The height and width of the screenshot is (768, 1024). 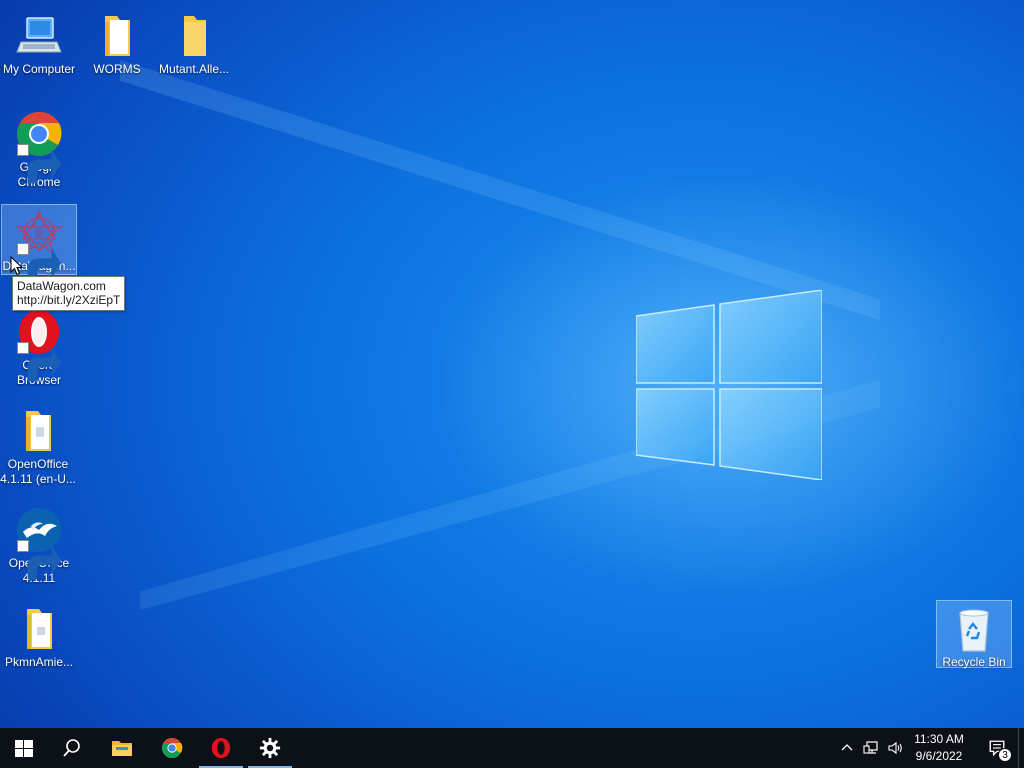 I want to click on start-button, so click(x=24, y=748).